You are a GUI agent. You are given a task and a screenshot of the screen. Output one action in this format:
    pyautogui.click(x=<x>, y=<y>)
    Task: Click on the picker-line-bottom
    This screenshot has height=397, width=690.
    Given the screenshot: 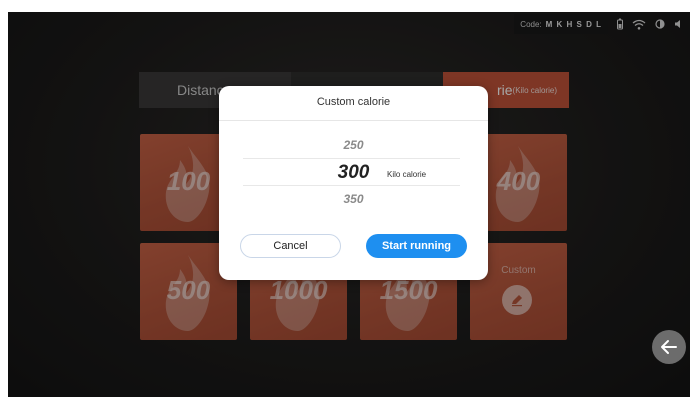 What is the action you would take?
    pyautogui.click(x=351, y=185)
    